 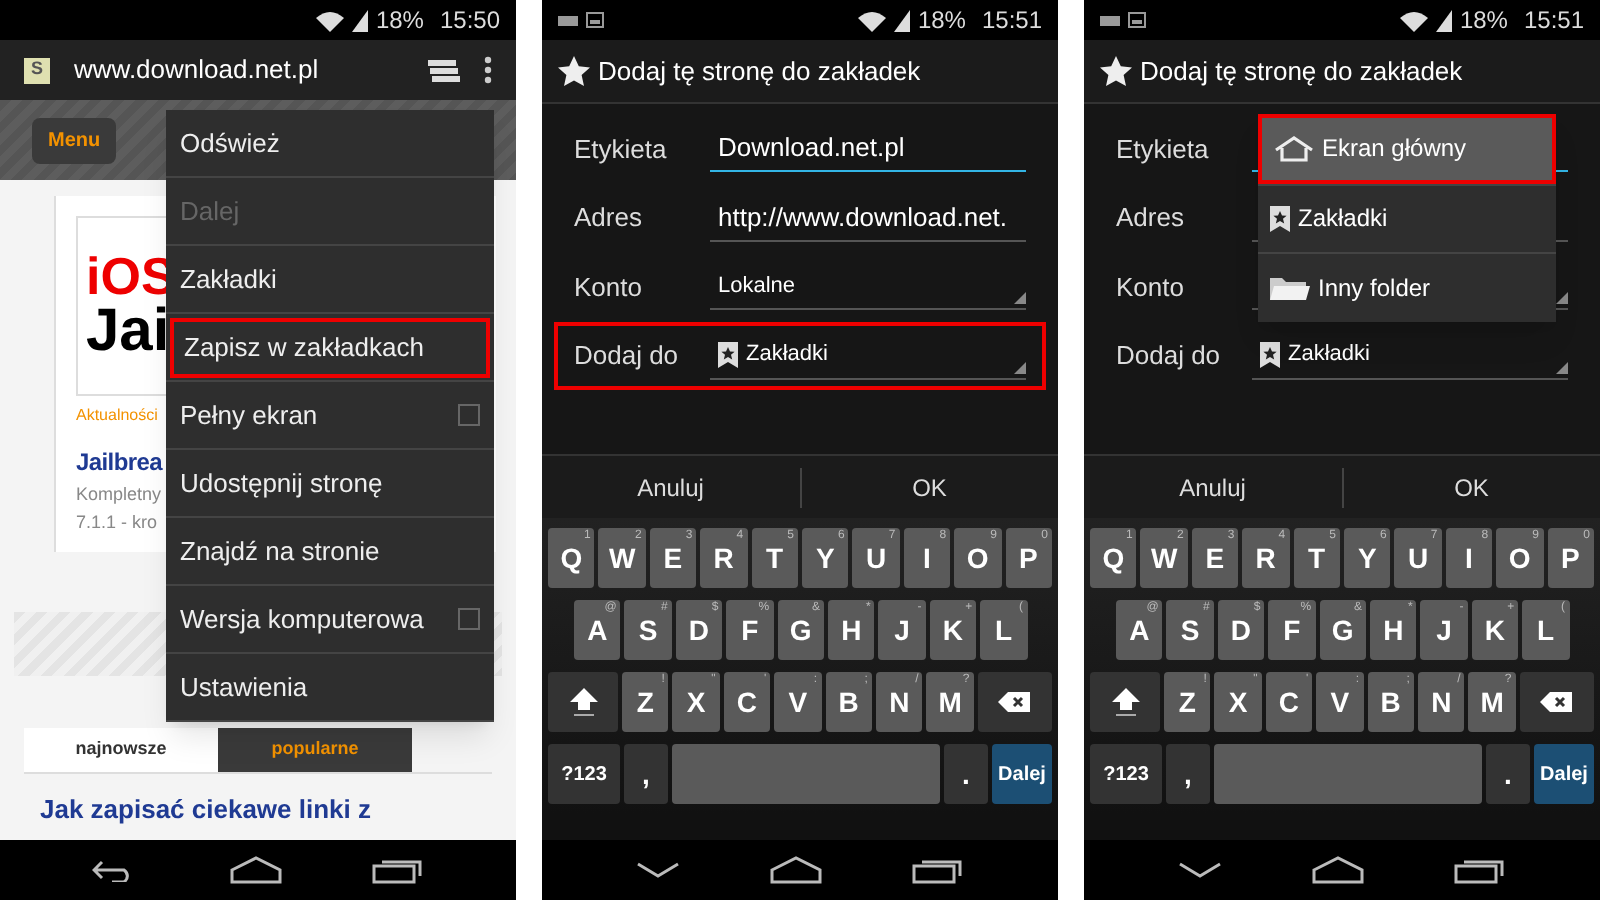 I want to click on menu-item: Odśwież, so click(x=330, y=143).